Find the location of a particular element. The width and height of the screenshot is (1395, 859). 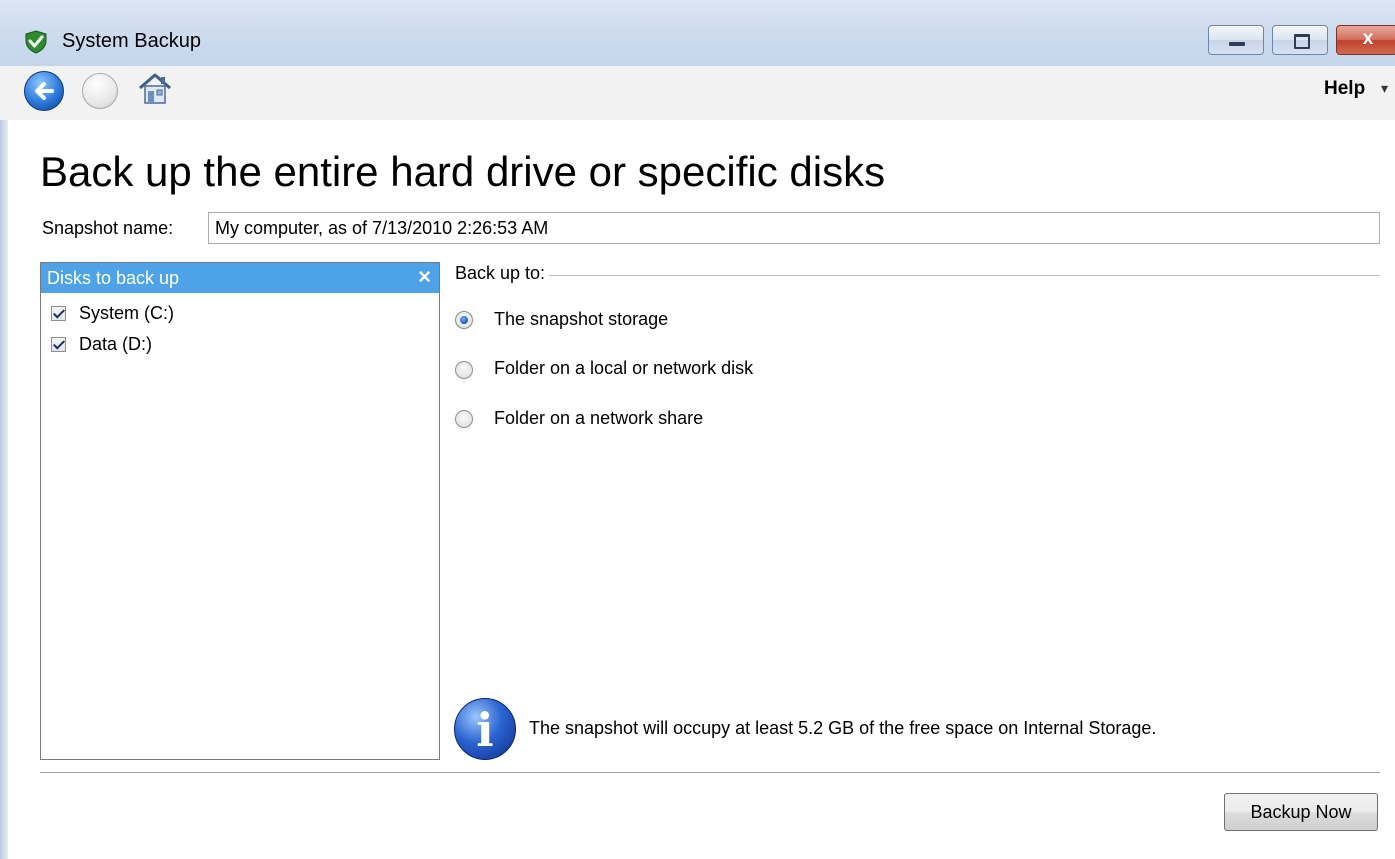

back-arrow-icon is located at coordinates (44, 91).